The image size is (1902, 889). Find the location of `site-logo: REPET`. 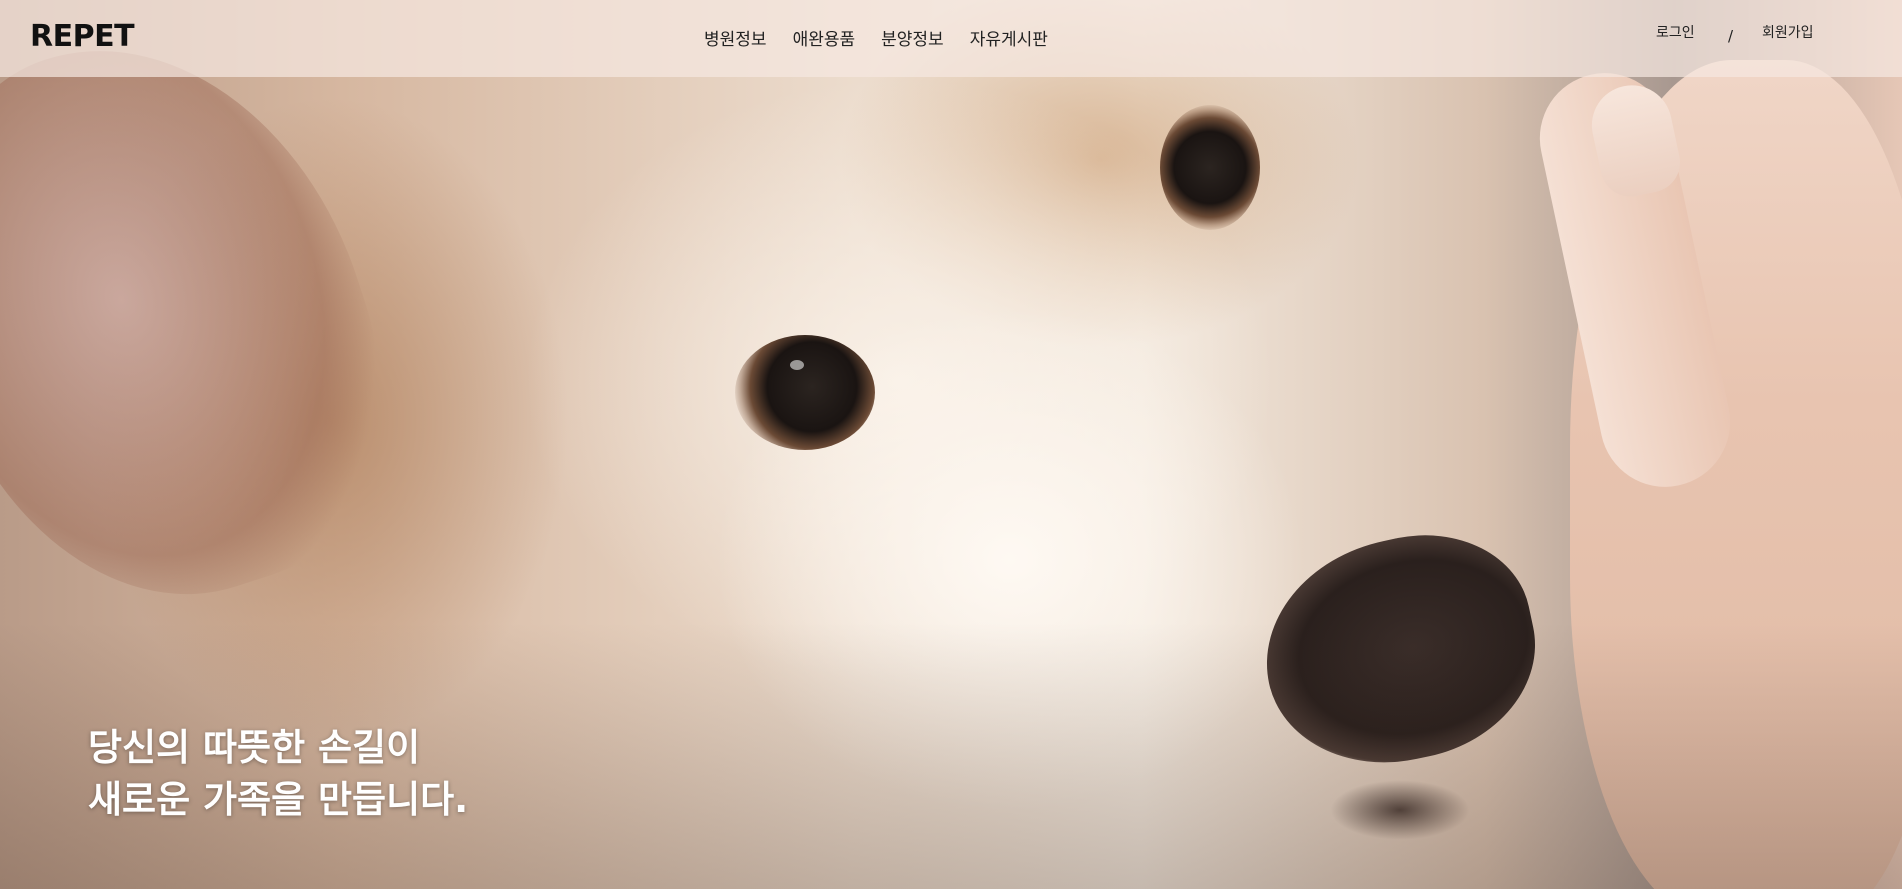

site-logo: REPET is located at coordinates (82, 36).